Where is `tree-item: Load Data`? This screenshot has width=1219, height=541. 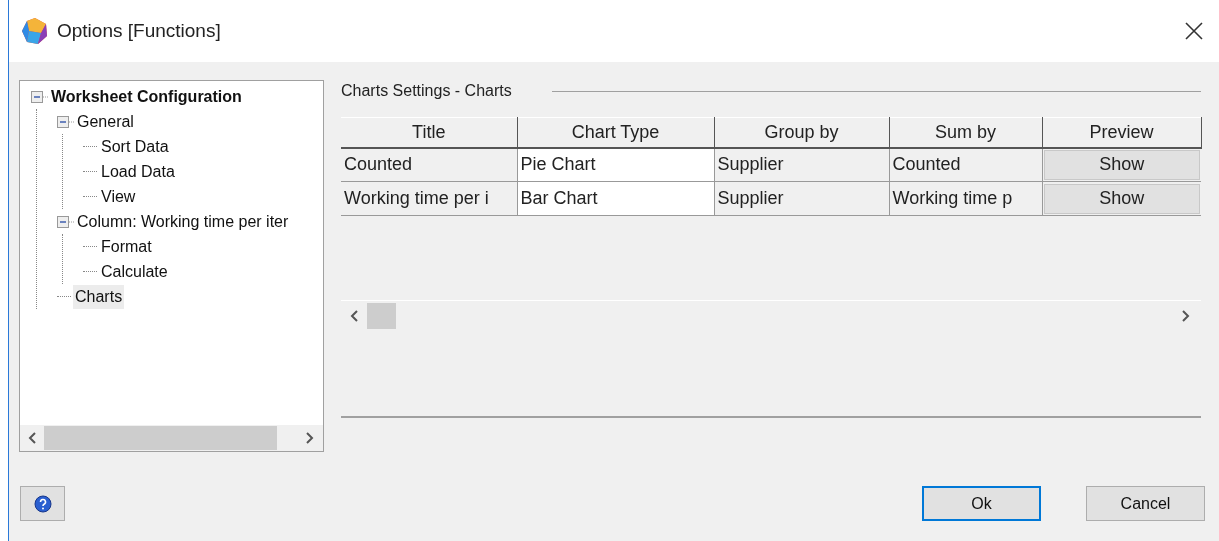 tree-item: Load Data is located at coordinates (138, 171).